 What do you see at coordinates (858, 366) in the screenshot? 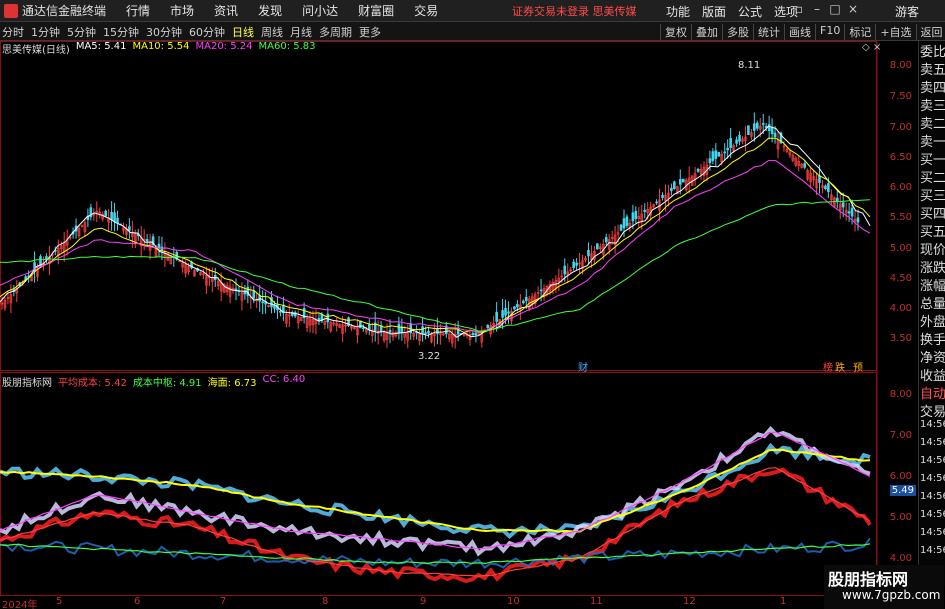
I see `forecast-badge: 预` at bounding box center [858, 366].